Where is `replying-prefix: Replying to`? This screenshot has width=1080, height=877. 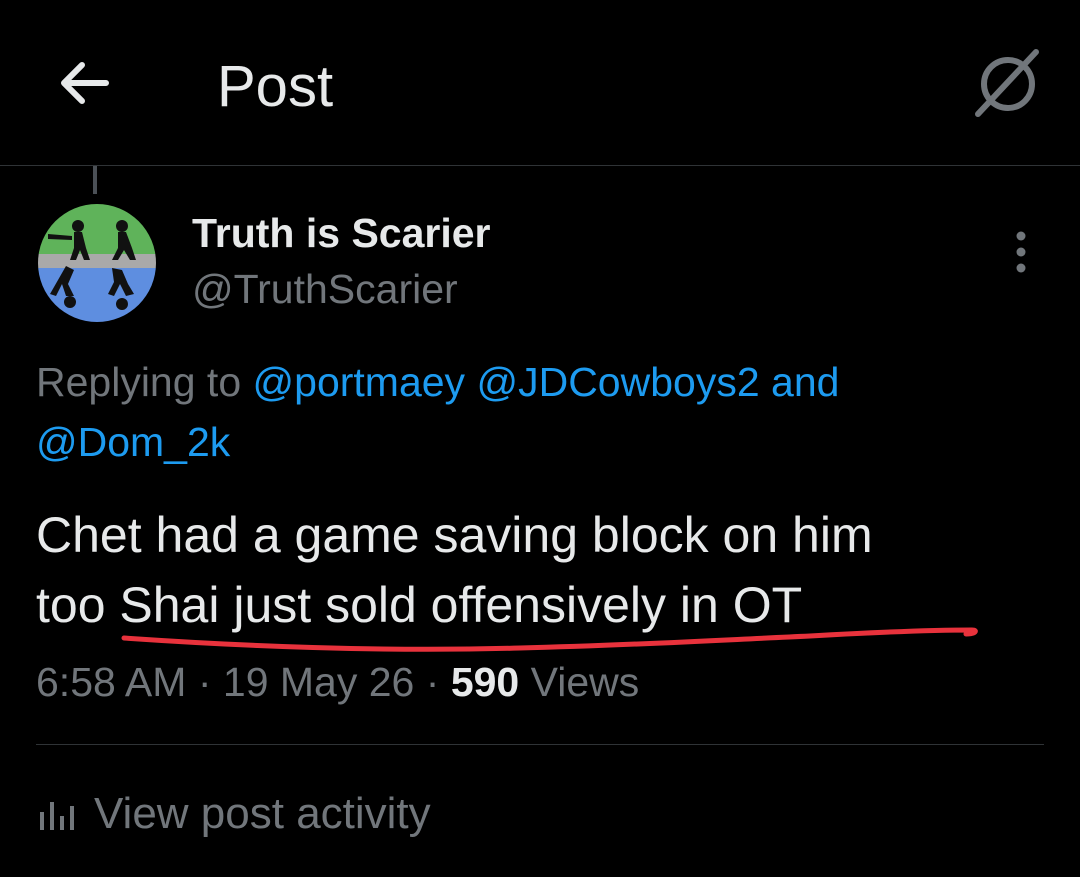 replying-prefix: Replying to is located at coordinates (139, 382).